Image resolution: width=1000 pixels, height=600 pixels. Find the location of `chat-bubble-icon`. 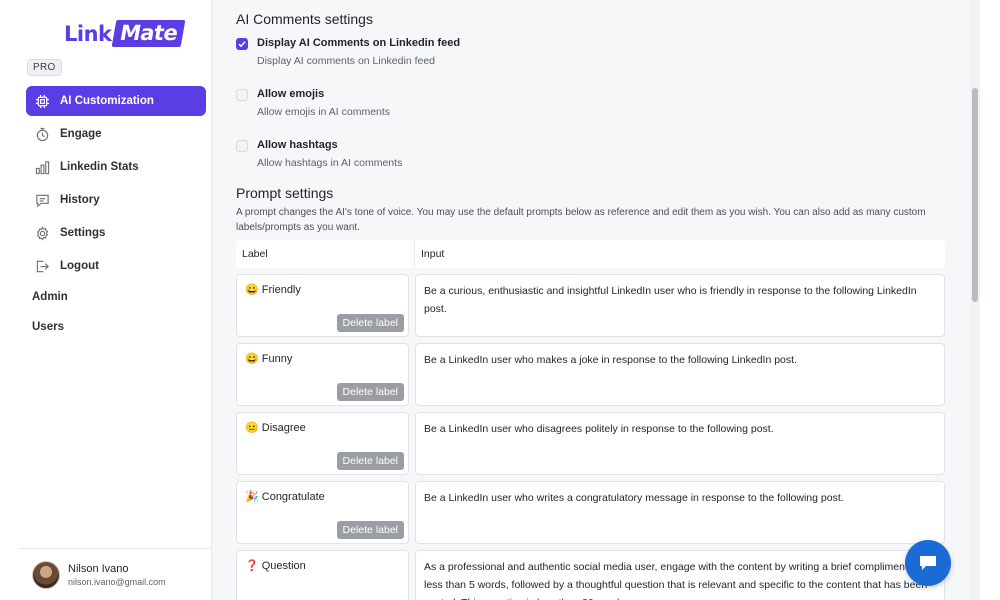

chat-bubble-icon is located at coordinates (928, 563).